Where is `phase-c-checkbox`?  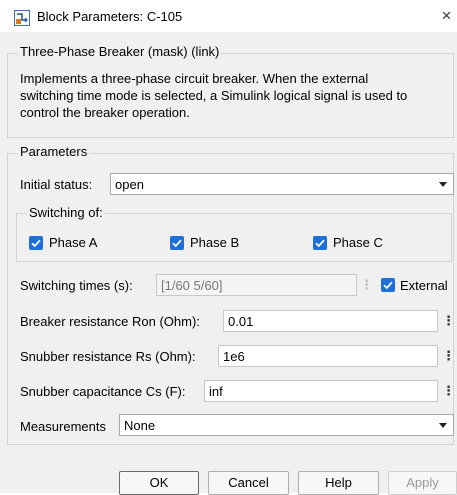
phase-c-checkbox is located at coordinates (320, 243).